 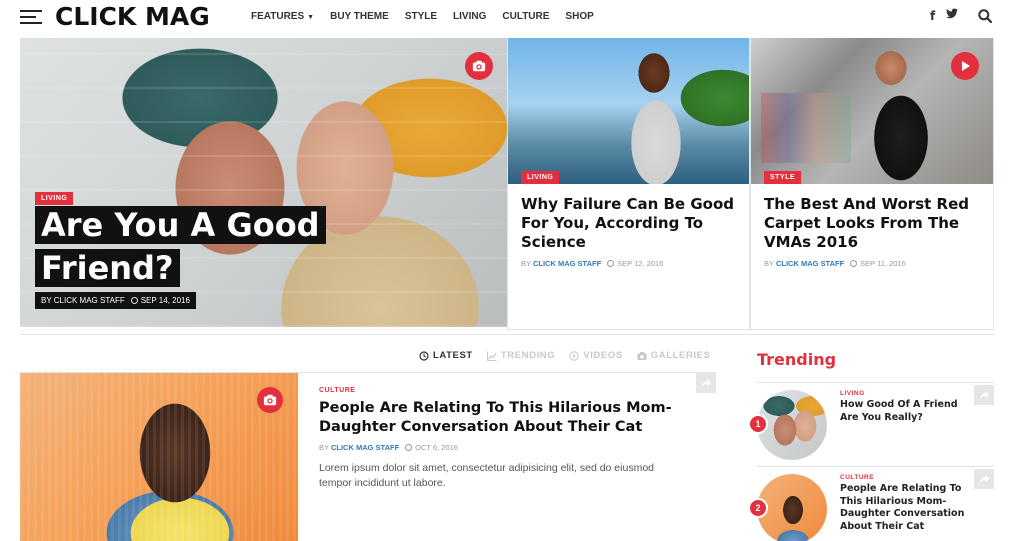 I want to click on story-image, so click(x=628, y=111).